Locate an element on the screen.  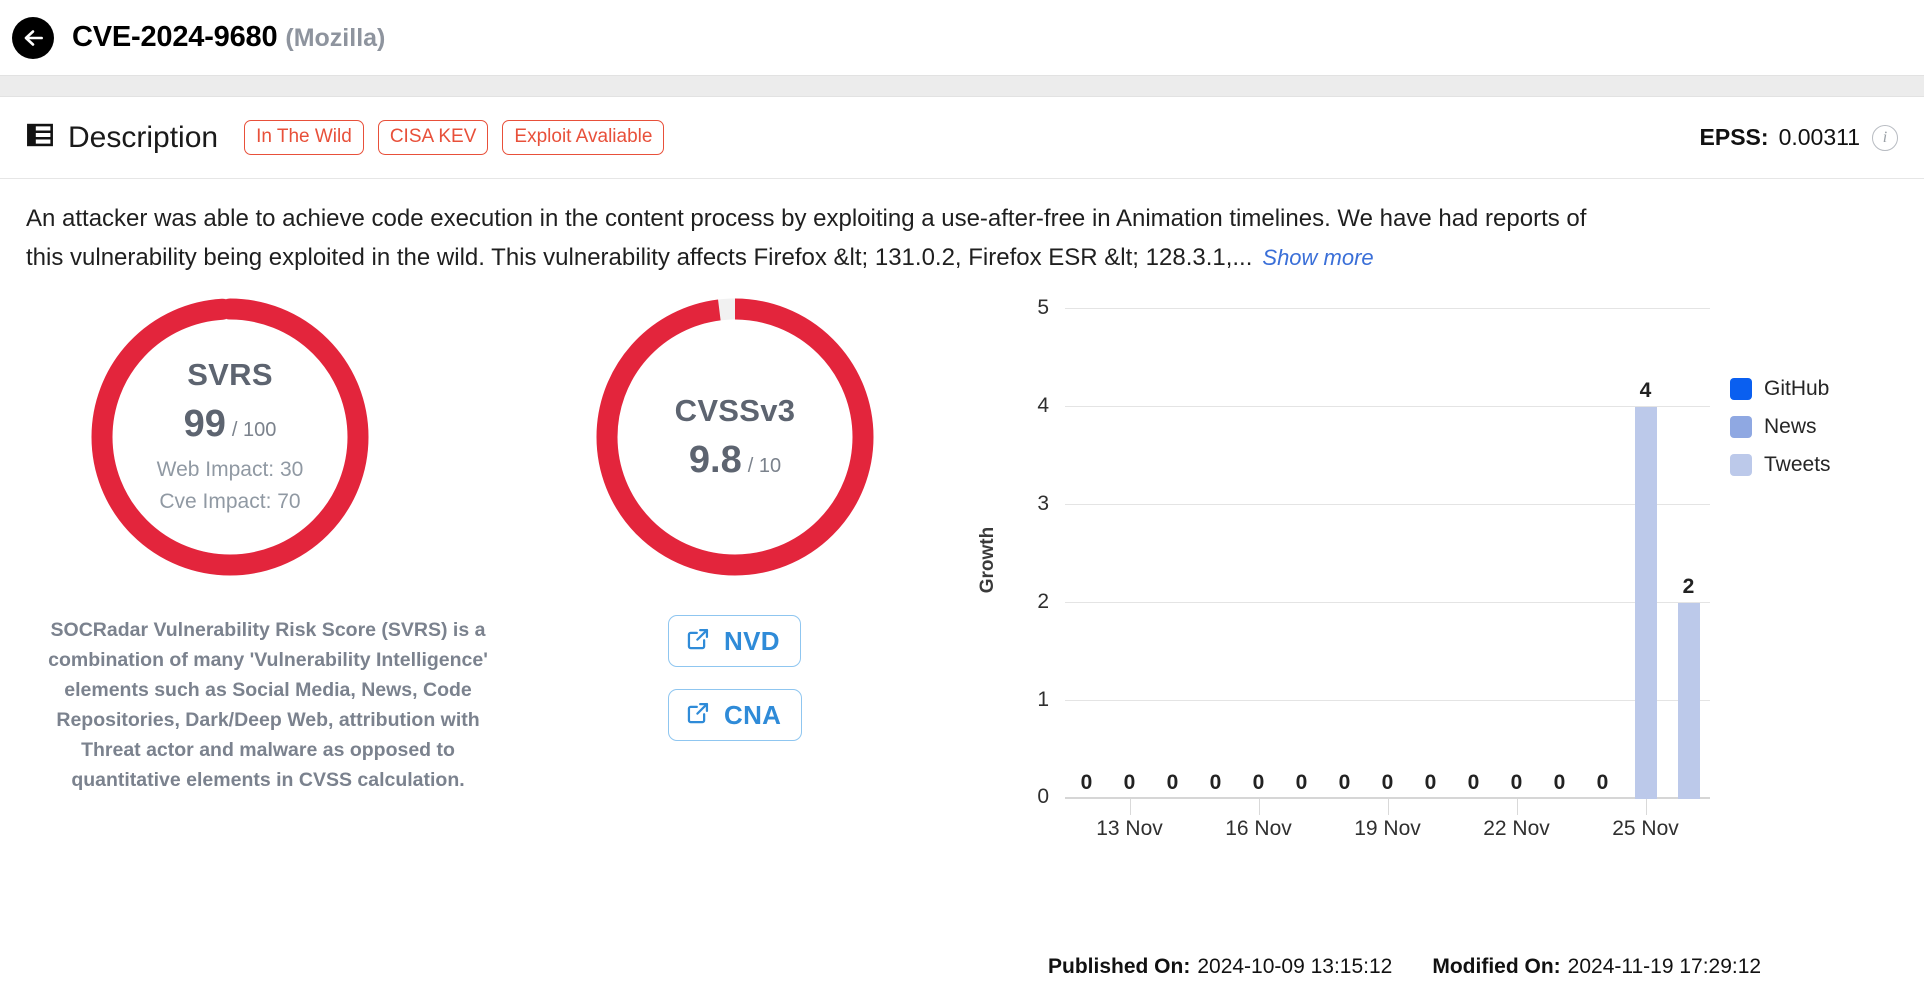
external-links: NVD CNA is located at coordinates (814, 678).